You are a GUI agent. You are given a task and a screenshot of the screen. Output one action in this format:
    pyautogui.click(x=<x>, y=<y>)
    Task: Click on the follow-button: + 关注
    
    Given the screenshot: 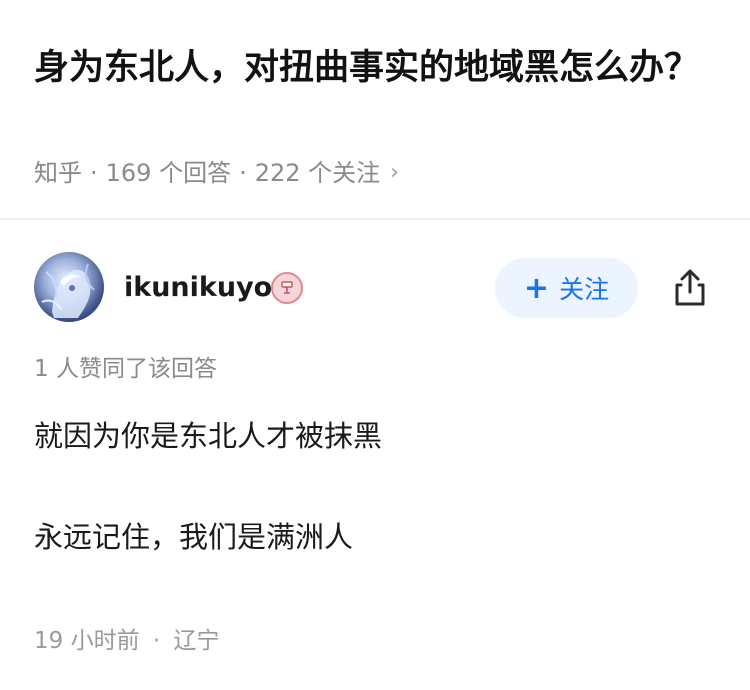 What is the action you would take?
    pyautogui.click(x=566, y=288)
    